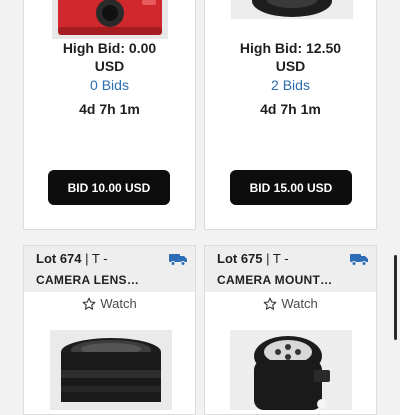 This screenshot has width=400, height=415. I want to click on lot-thumbnail-red-camera, so click(110, 19).